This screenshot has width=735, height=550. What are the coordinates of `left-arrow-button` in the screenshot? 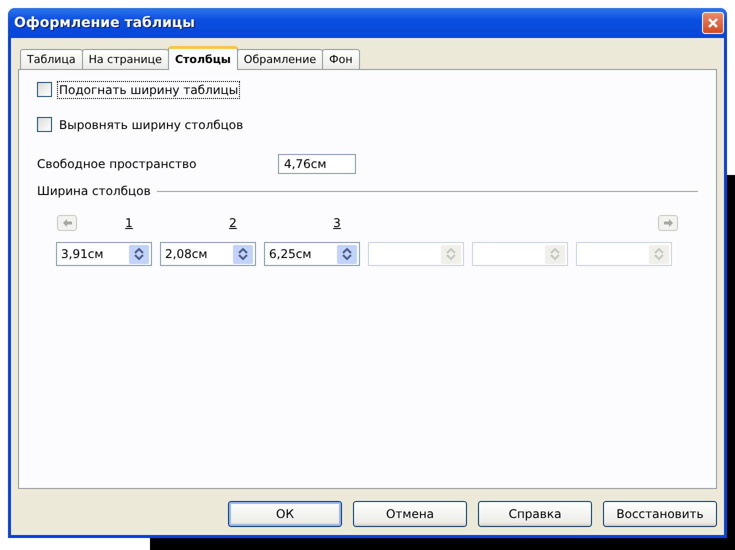 It's located at (67, 223).